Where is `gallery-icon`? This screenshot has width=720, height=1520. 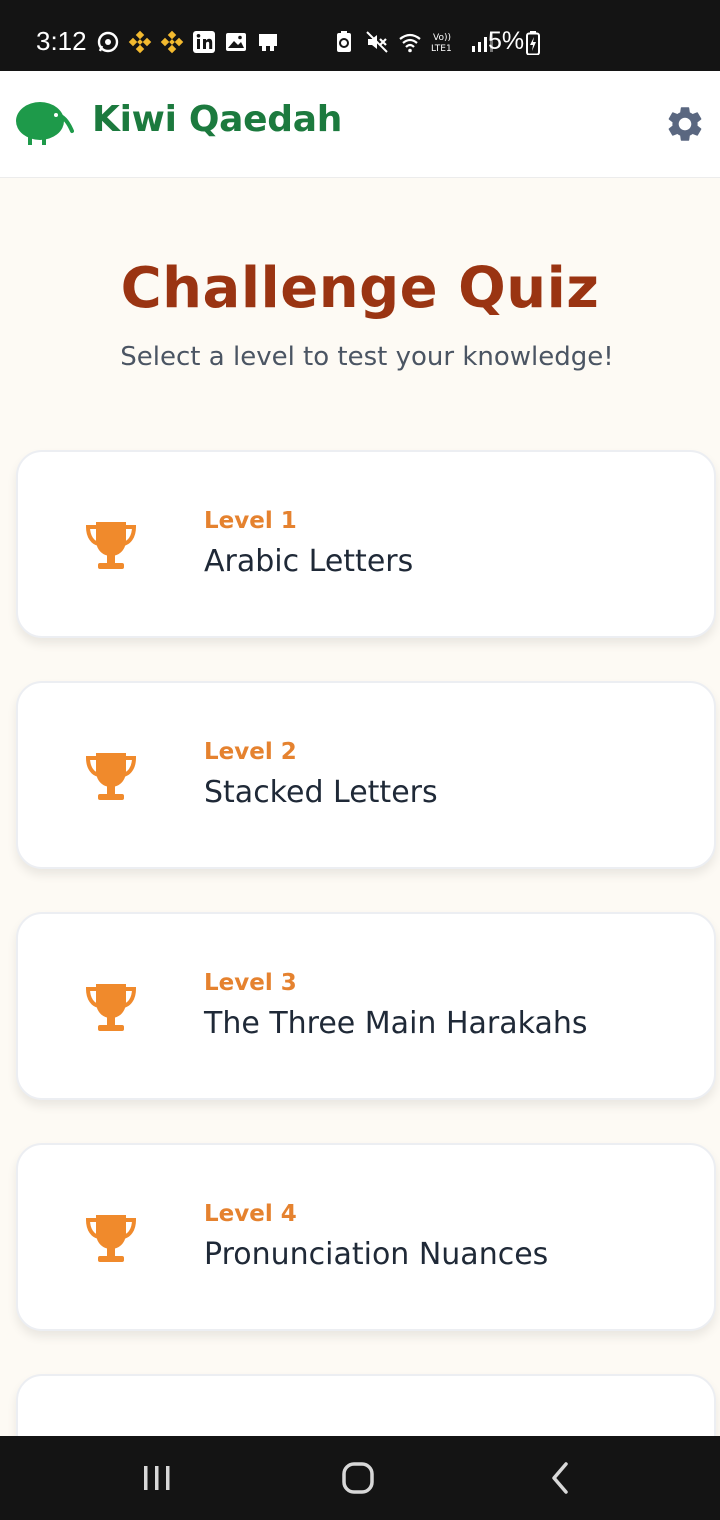 gallery-icon is located at coordinates (236, 42).